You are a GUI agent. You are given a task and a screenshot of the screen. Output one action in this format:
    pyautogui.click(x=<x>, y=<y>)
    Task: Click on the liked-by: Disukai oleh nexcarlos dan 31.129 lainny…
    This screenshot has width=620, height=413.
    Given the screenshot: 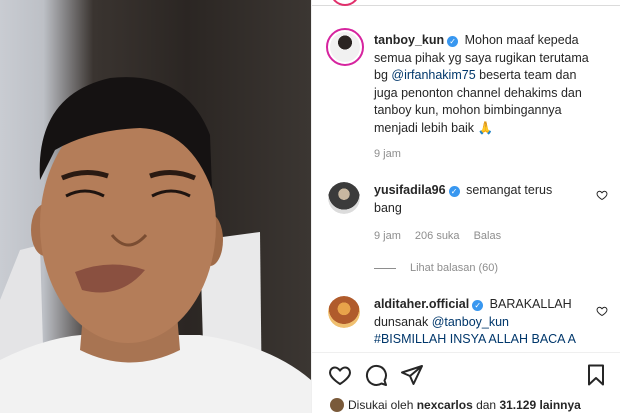 What is the action you would take?
    pyautogui.click(x=455, y=405)
    